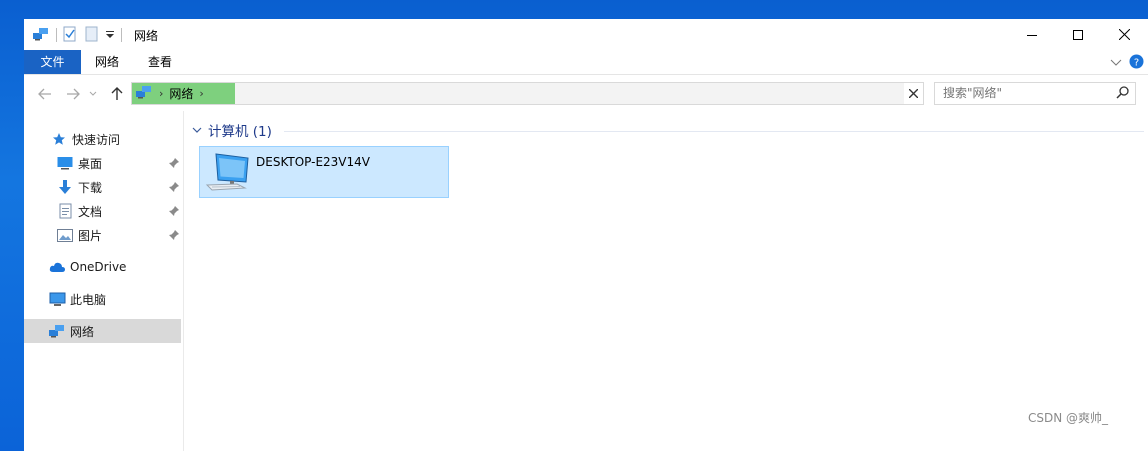  What do you see at coordinates (96, 139) in the screenshot?
I see `sidebar-item-label: 快速访问` at bounding box center [96, 139].